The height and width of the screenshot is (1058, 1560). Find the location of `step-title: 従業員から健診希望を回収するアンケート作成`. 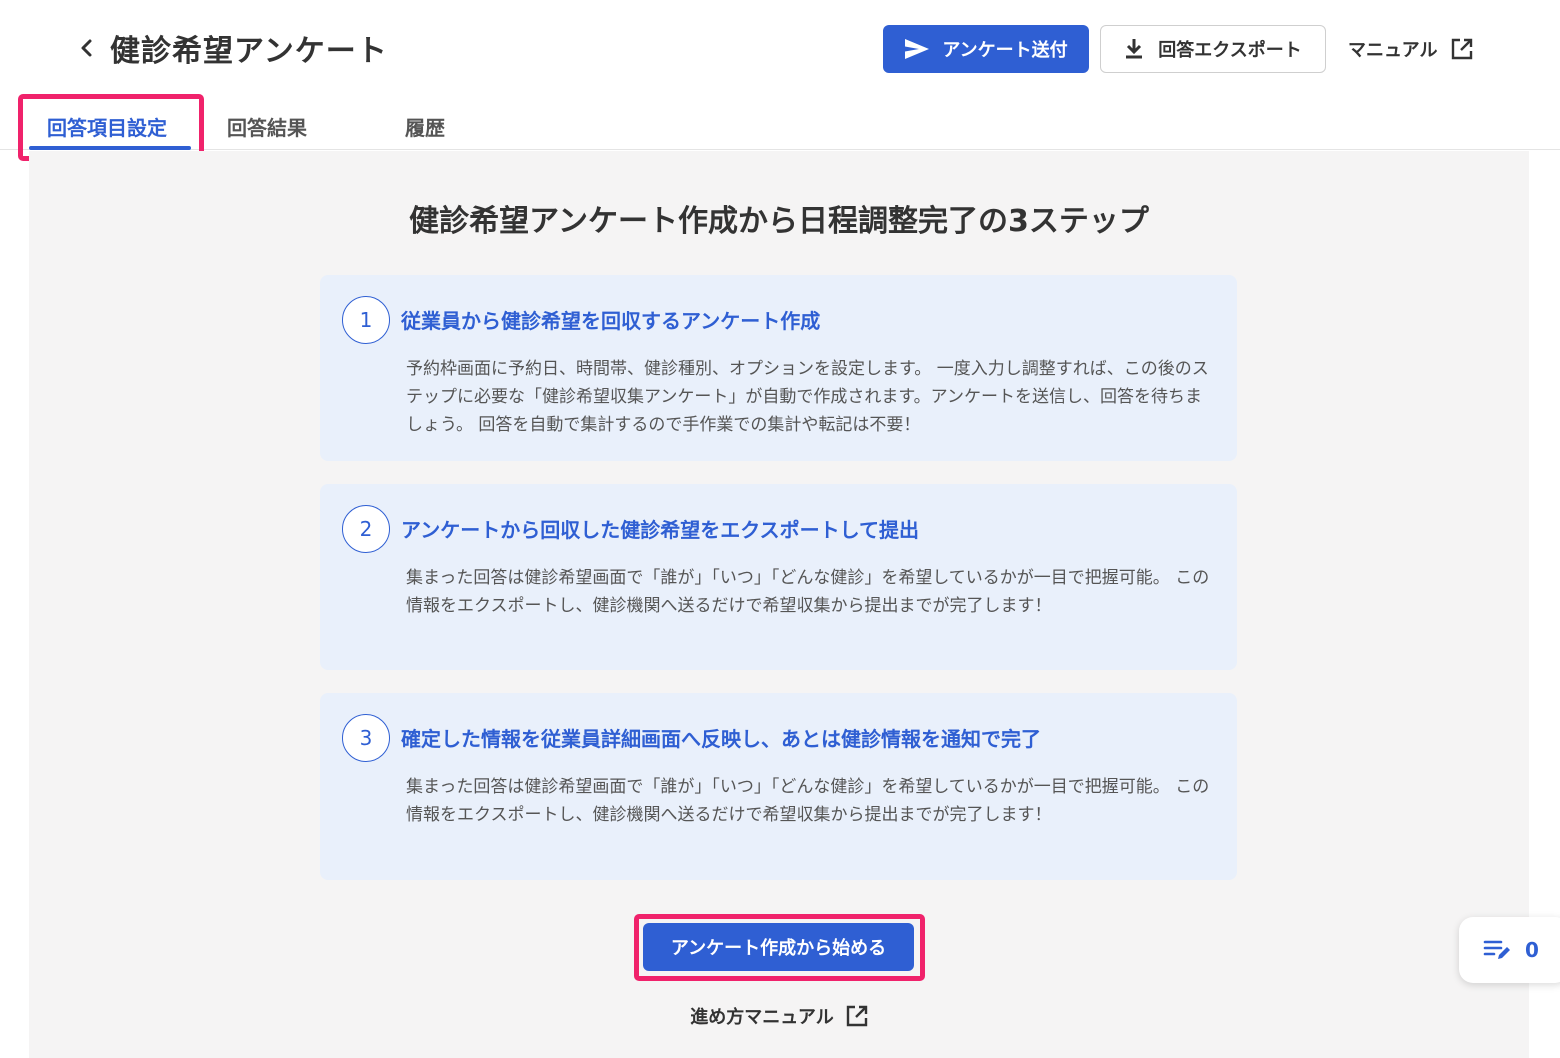

step-title: 従業員から健診希望を回収するアンケート作成 is located at coordinates (611, 321).